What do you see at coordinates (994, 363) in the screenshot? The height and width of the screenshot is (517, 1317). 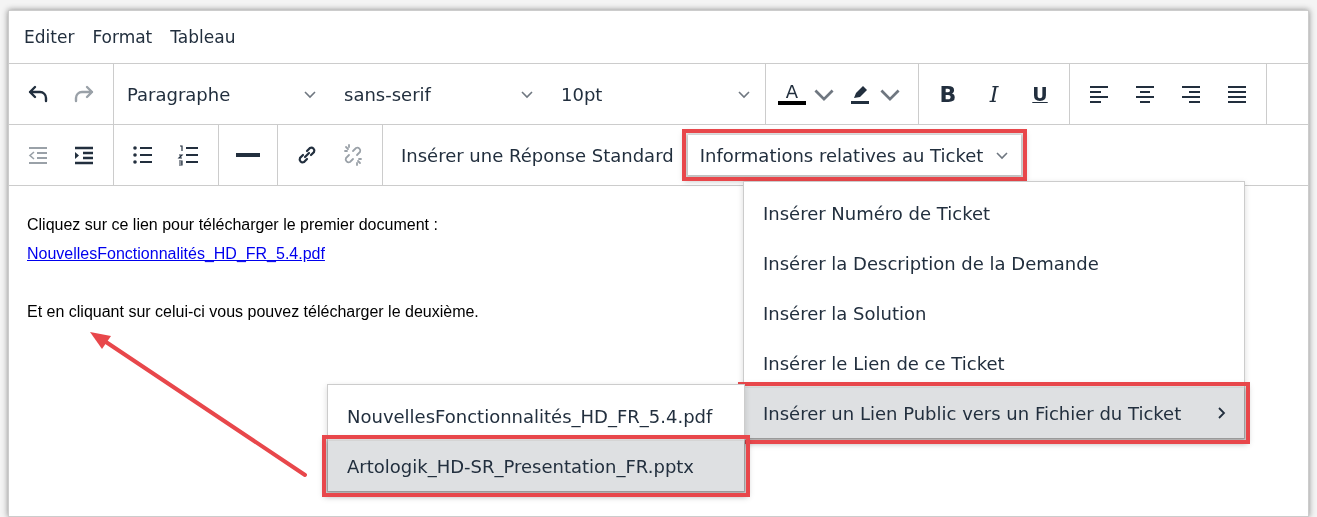 I see `menu-option: Insérer le Lien de ce Ticket` at bounding box center [994, 363].